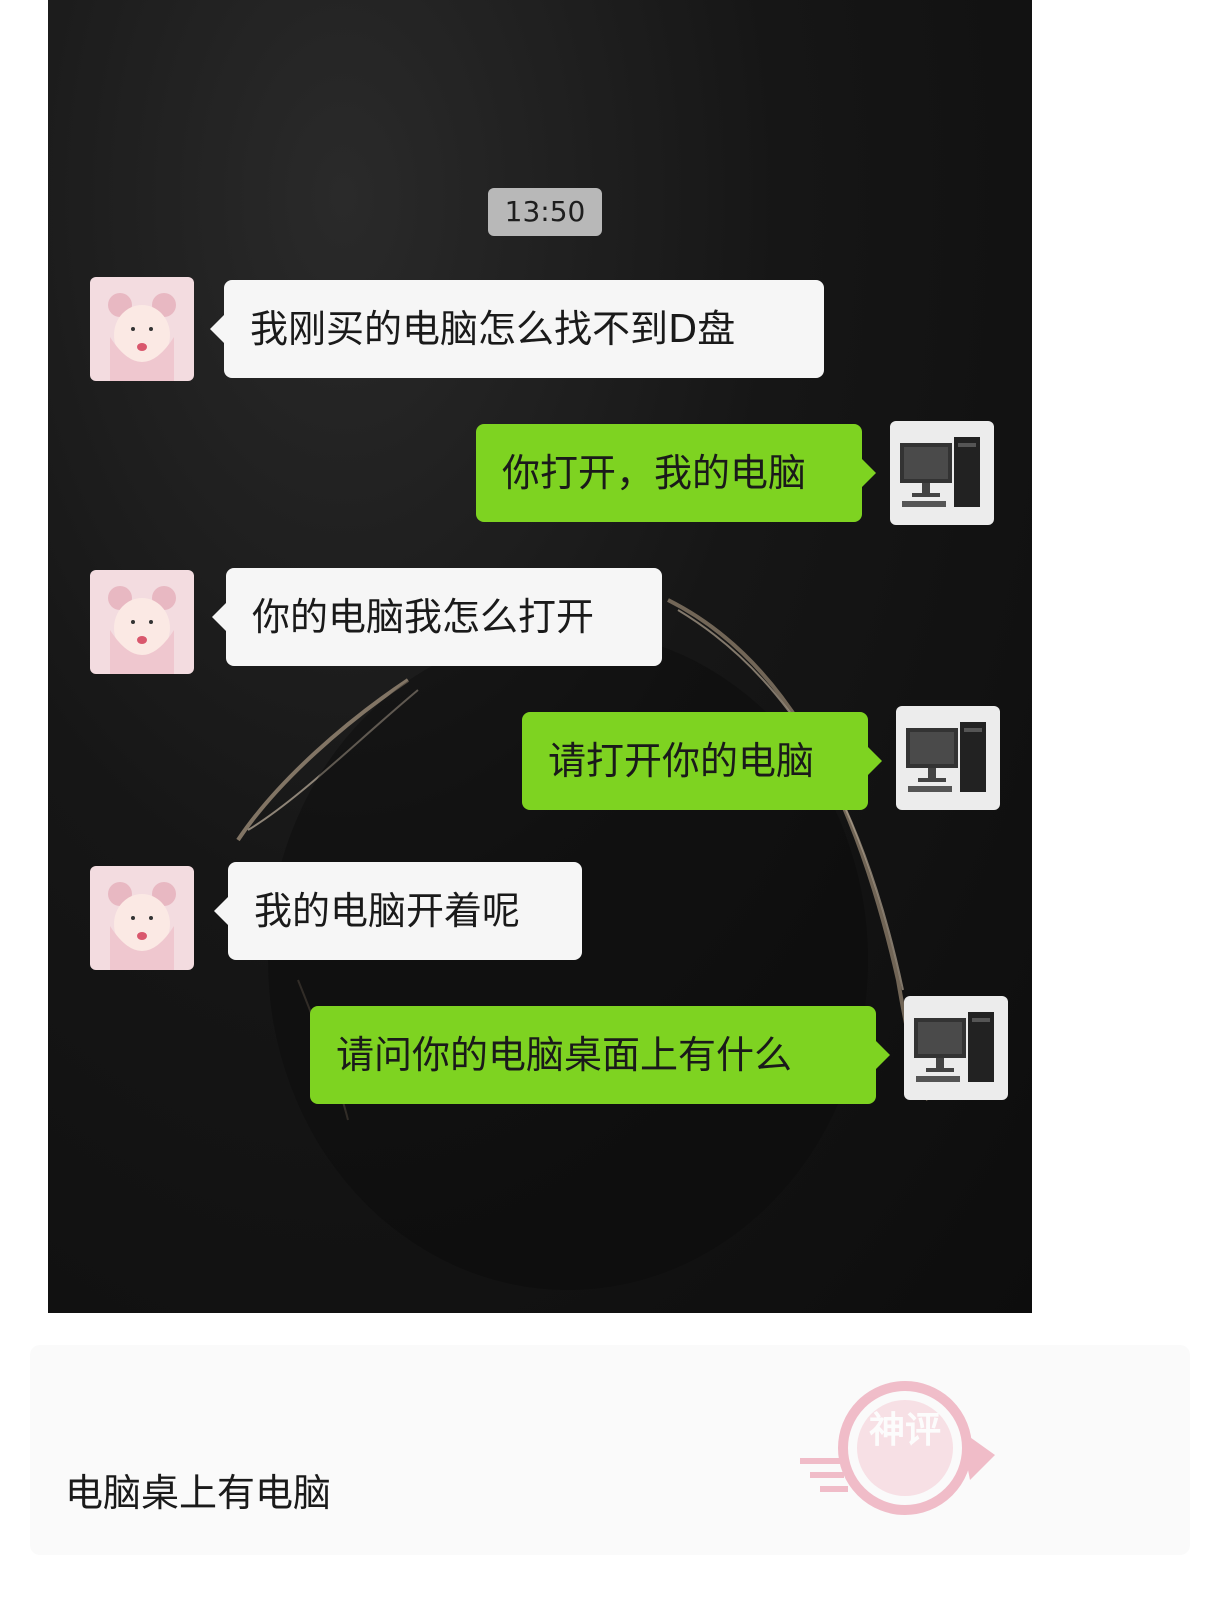 This screenshot has height=1601, width=1220. What do you see at coordinates (198, 1493) in the screenshot?
I see `post-caption: 电脑桌上有电脑` at bounding box center [198, 1493].